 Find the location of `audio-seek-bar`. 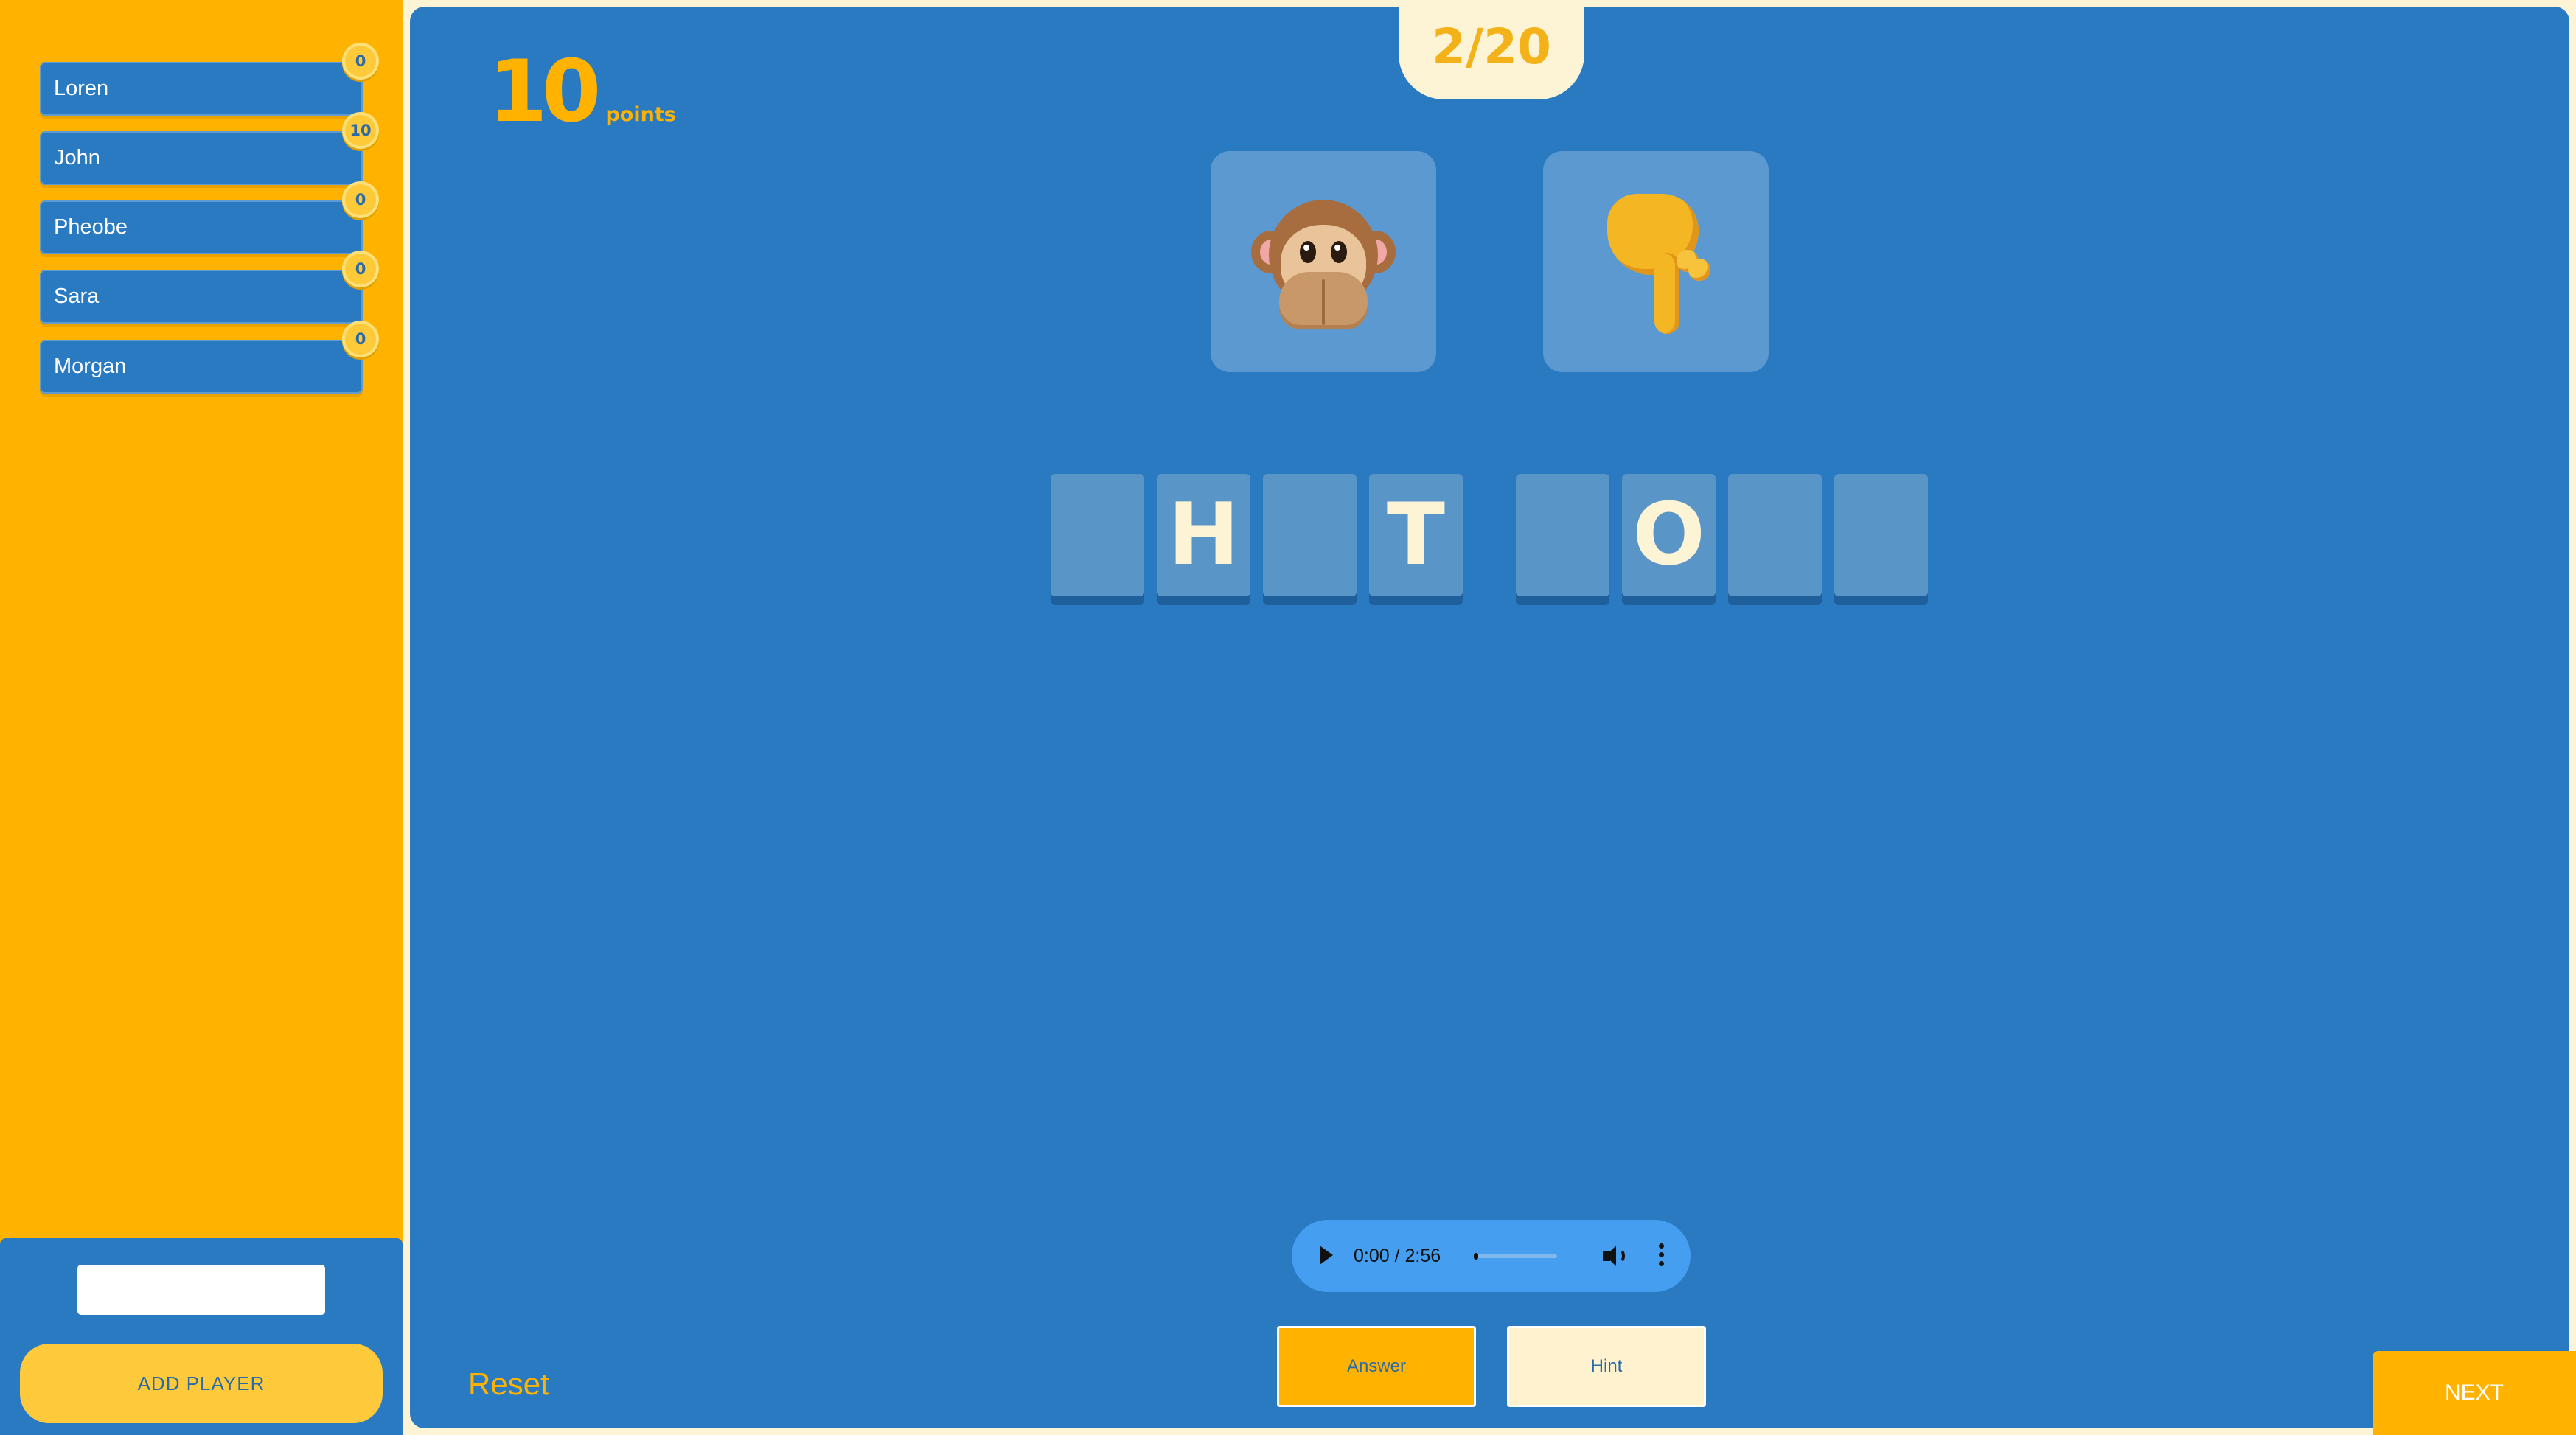

audio-seek-bar is located at coordinates (1516, 1256).